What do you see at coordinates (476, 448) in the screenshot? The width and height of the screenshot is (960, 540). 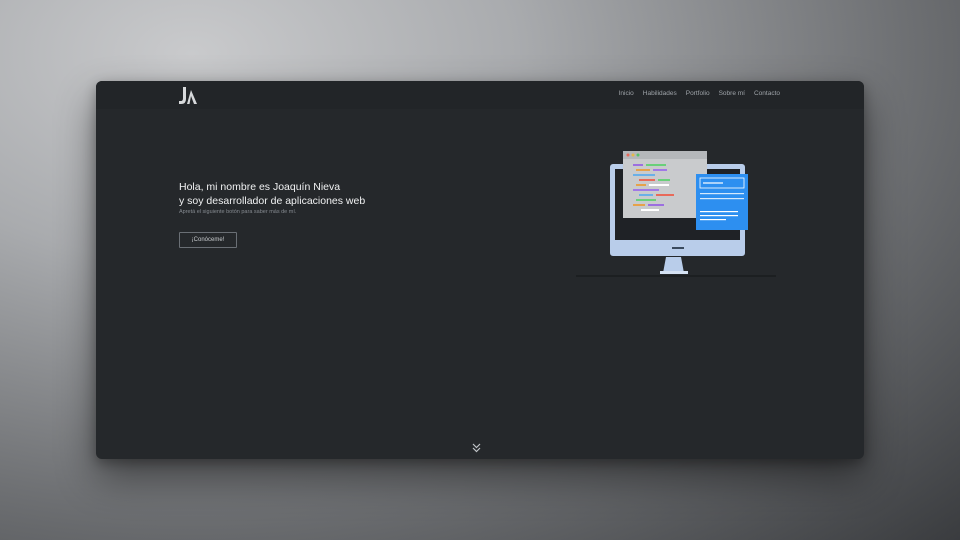 I see `double-chevron-down-icon` at bounding box center [476, 448].